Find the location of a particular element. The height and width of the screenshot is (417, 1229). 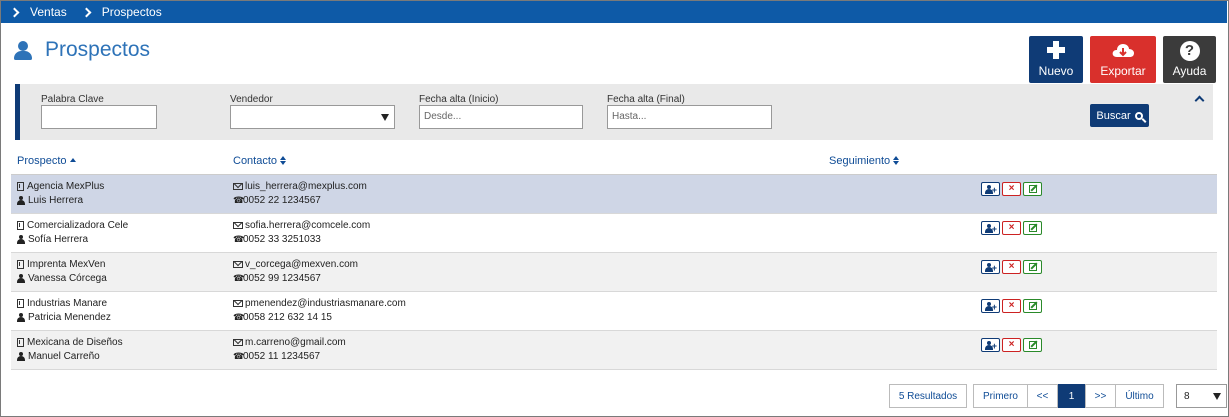

new-button-label: Nuevo is located at coordinates (1056, 71).